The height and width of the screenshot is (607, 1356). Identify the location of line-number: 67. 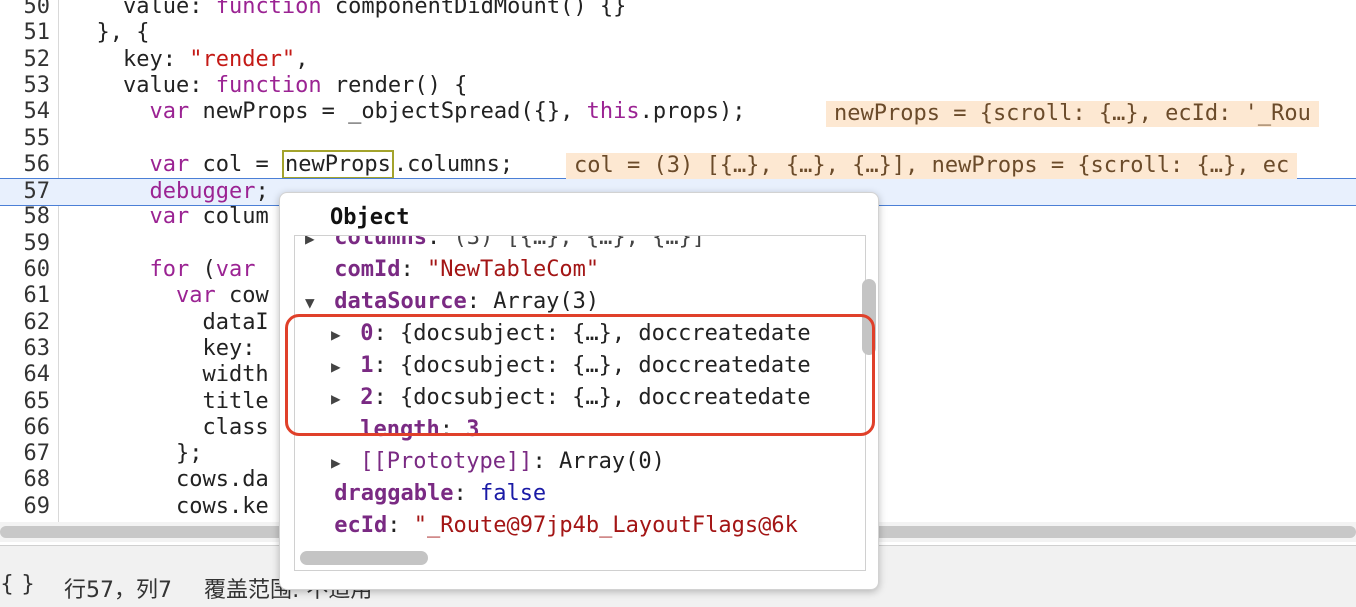
(25, 454).